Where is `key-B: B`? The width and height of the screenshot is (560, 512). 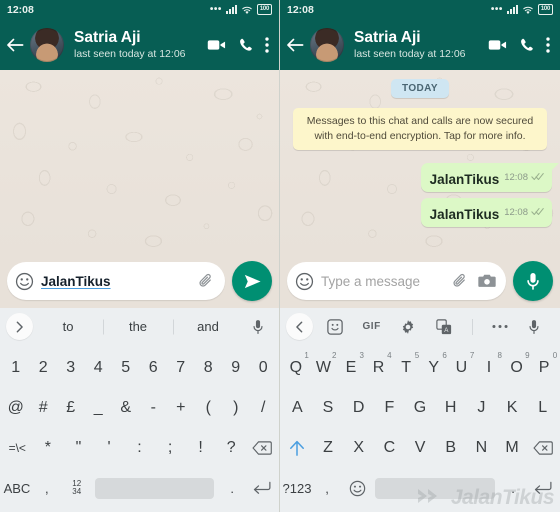
key-B: B is located at coordinates (450, 448).